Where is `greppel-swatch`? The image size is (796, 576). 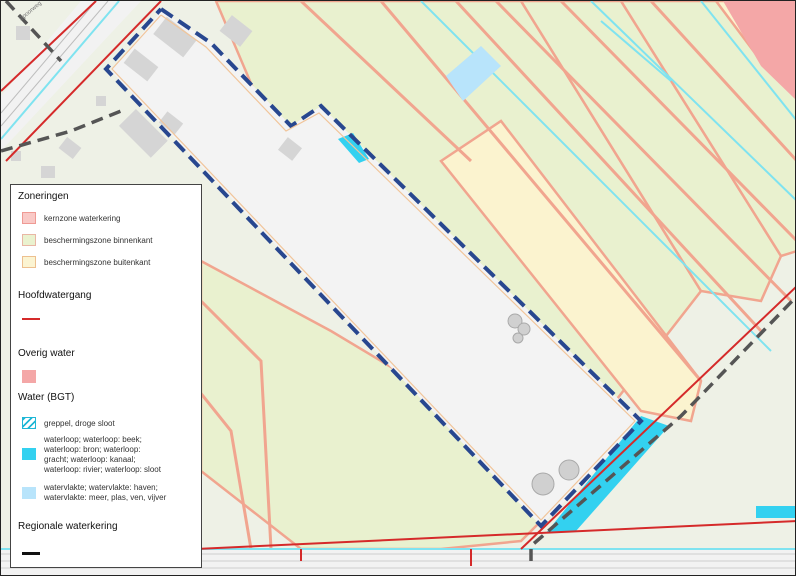 greppel-swatch is located at coordinates (29, 423).